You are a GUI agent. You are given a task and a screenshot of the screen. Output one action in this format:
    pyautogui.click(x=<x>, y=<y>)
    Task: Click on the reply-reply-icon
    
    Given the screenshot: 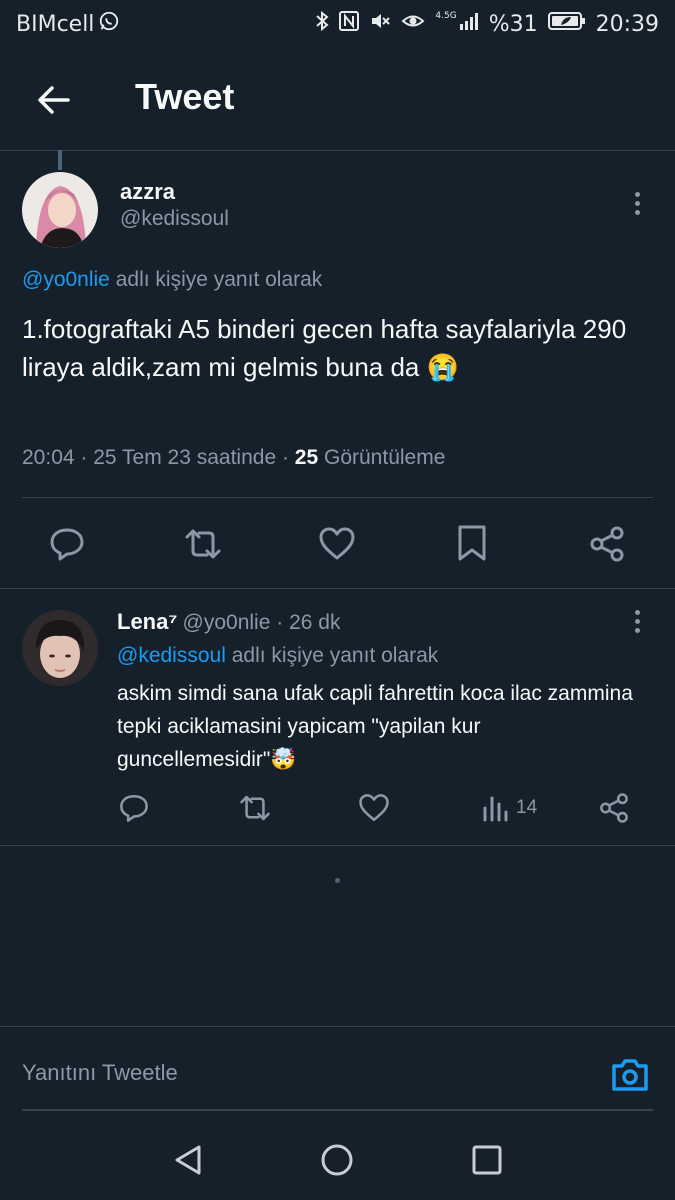 What is the action you would take?
    pyautogui.click(x=134, y=808)
    